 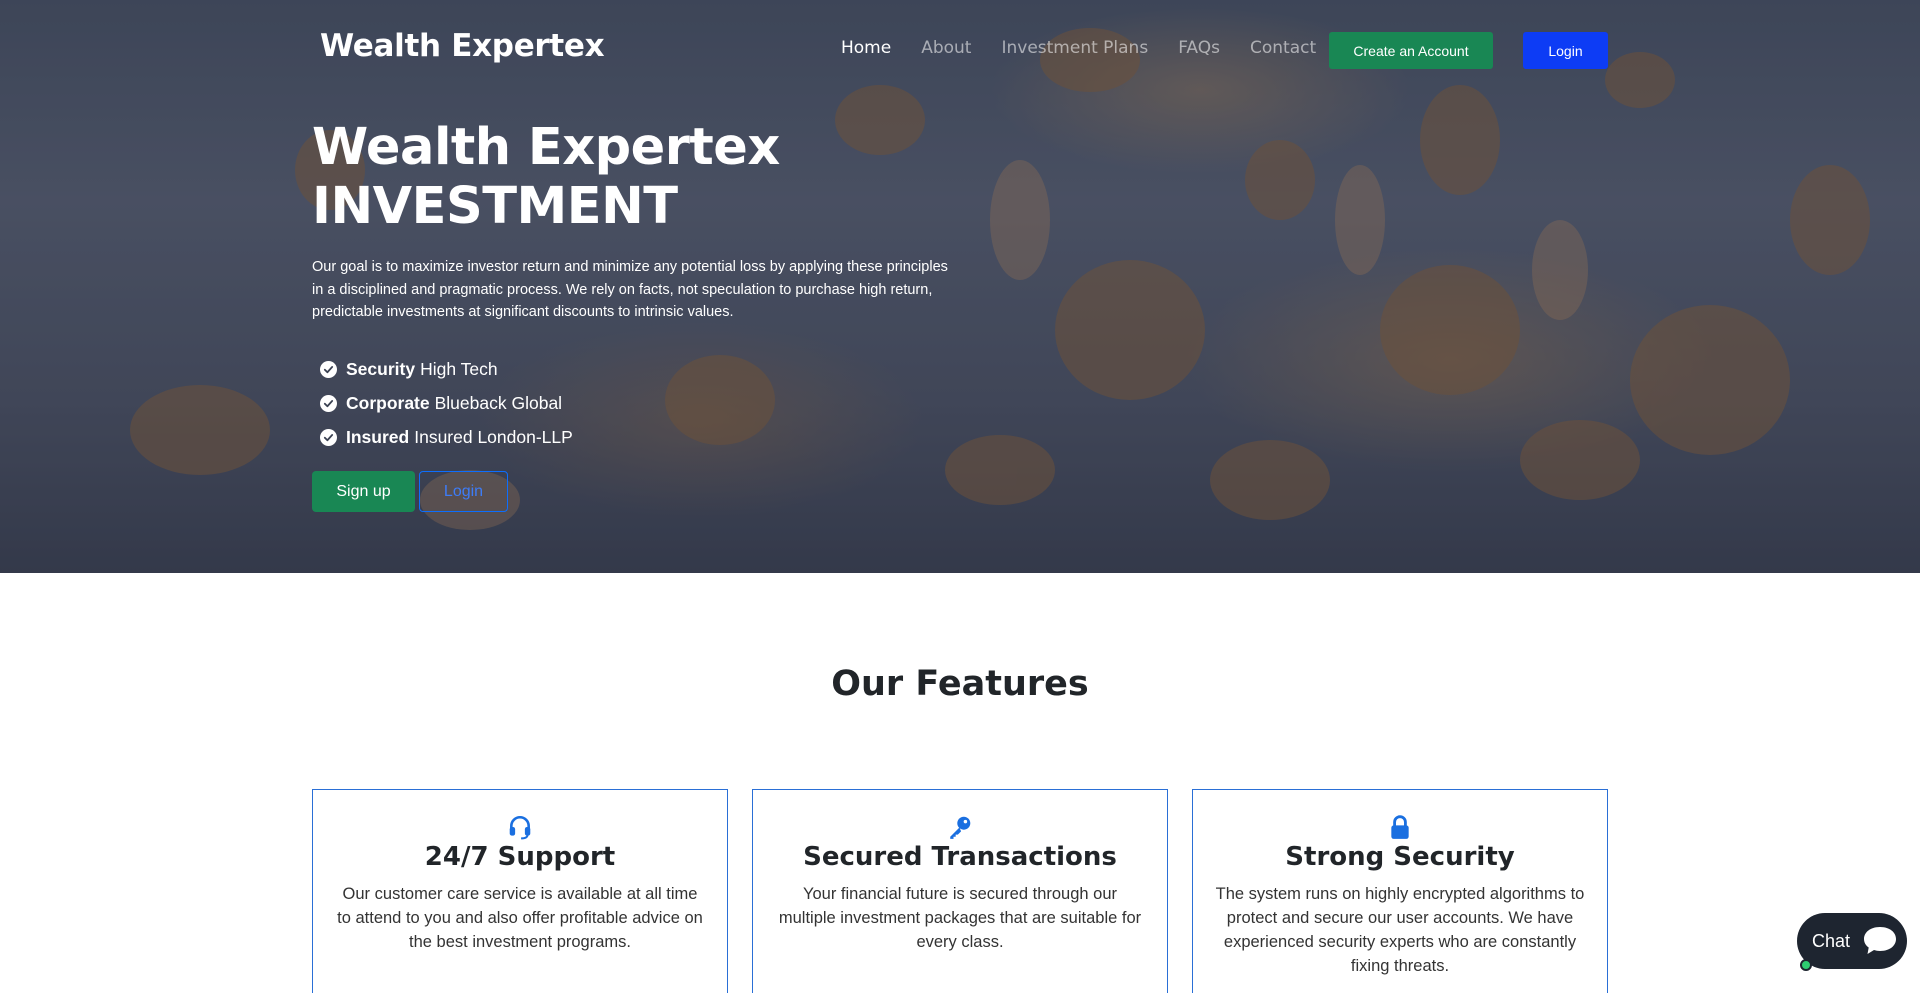 I want to click on features-title: Our Features, so click(x=960, y=684).